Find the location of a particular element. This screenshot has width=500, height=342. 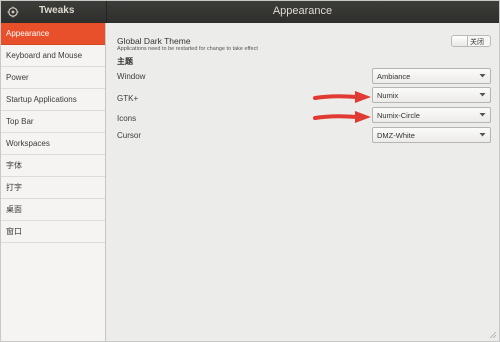

sidebar-item-power: Power is located at coordinates (53, 78).